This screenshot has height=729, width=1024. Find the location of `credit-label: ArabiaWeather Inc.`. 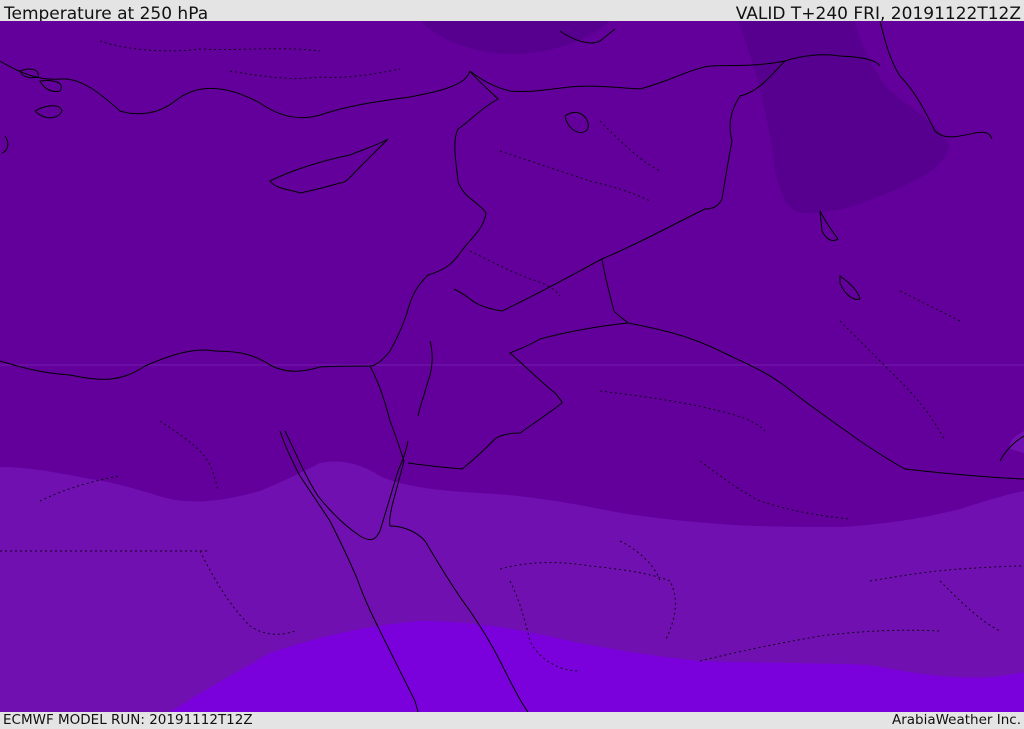

credit-label: ArabiaWeather Inc. is located at coordinates (956, 720).